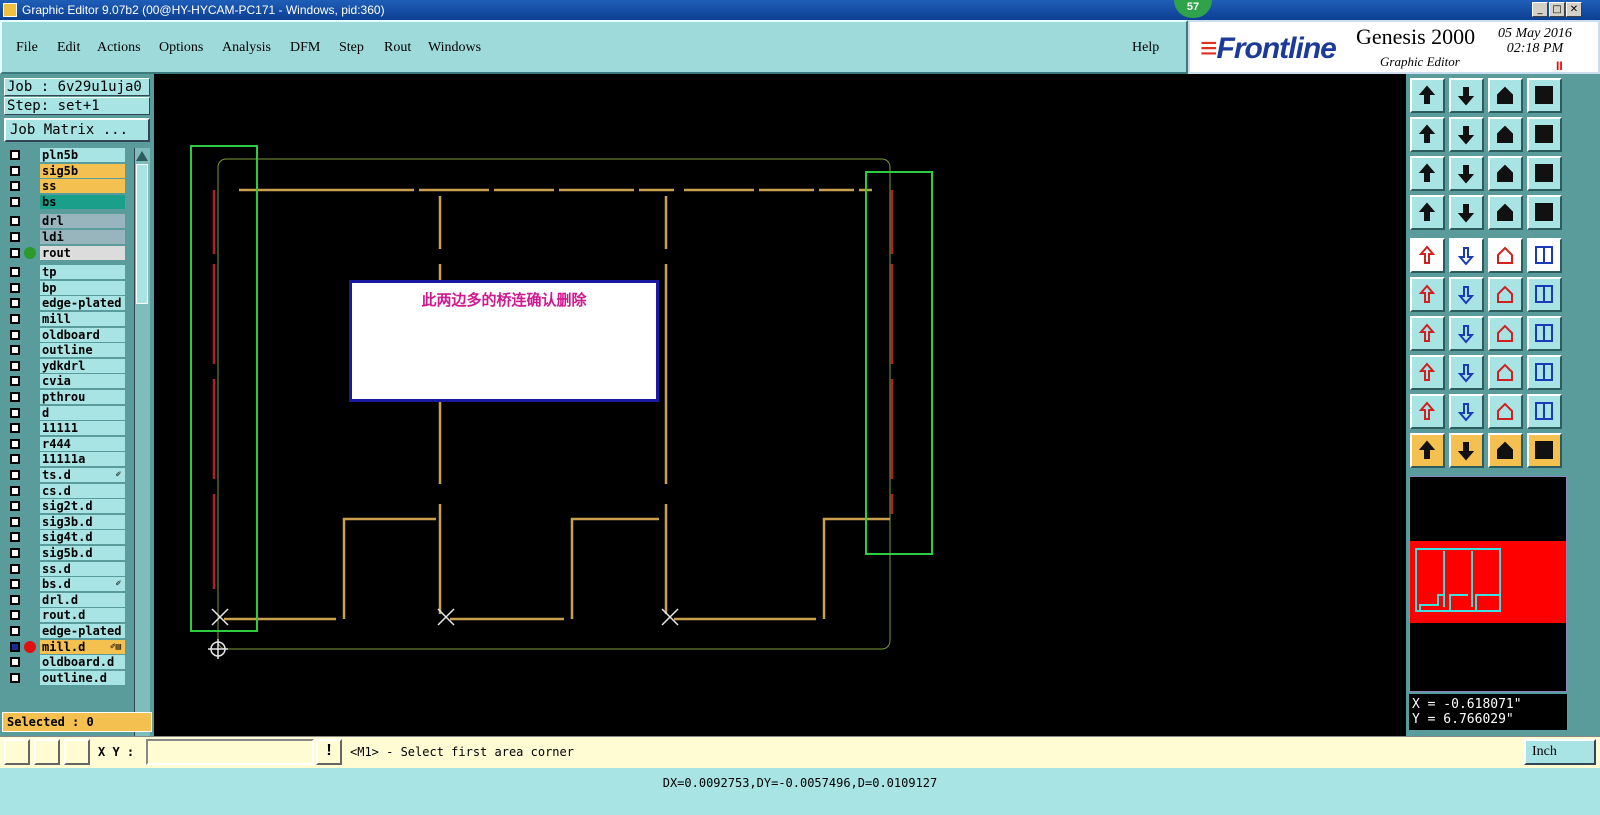 The image size is (1600, 815). I want to click on layer-row: cvia, so click(66, 381).